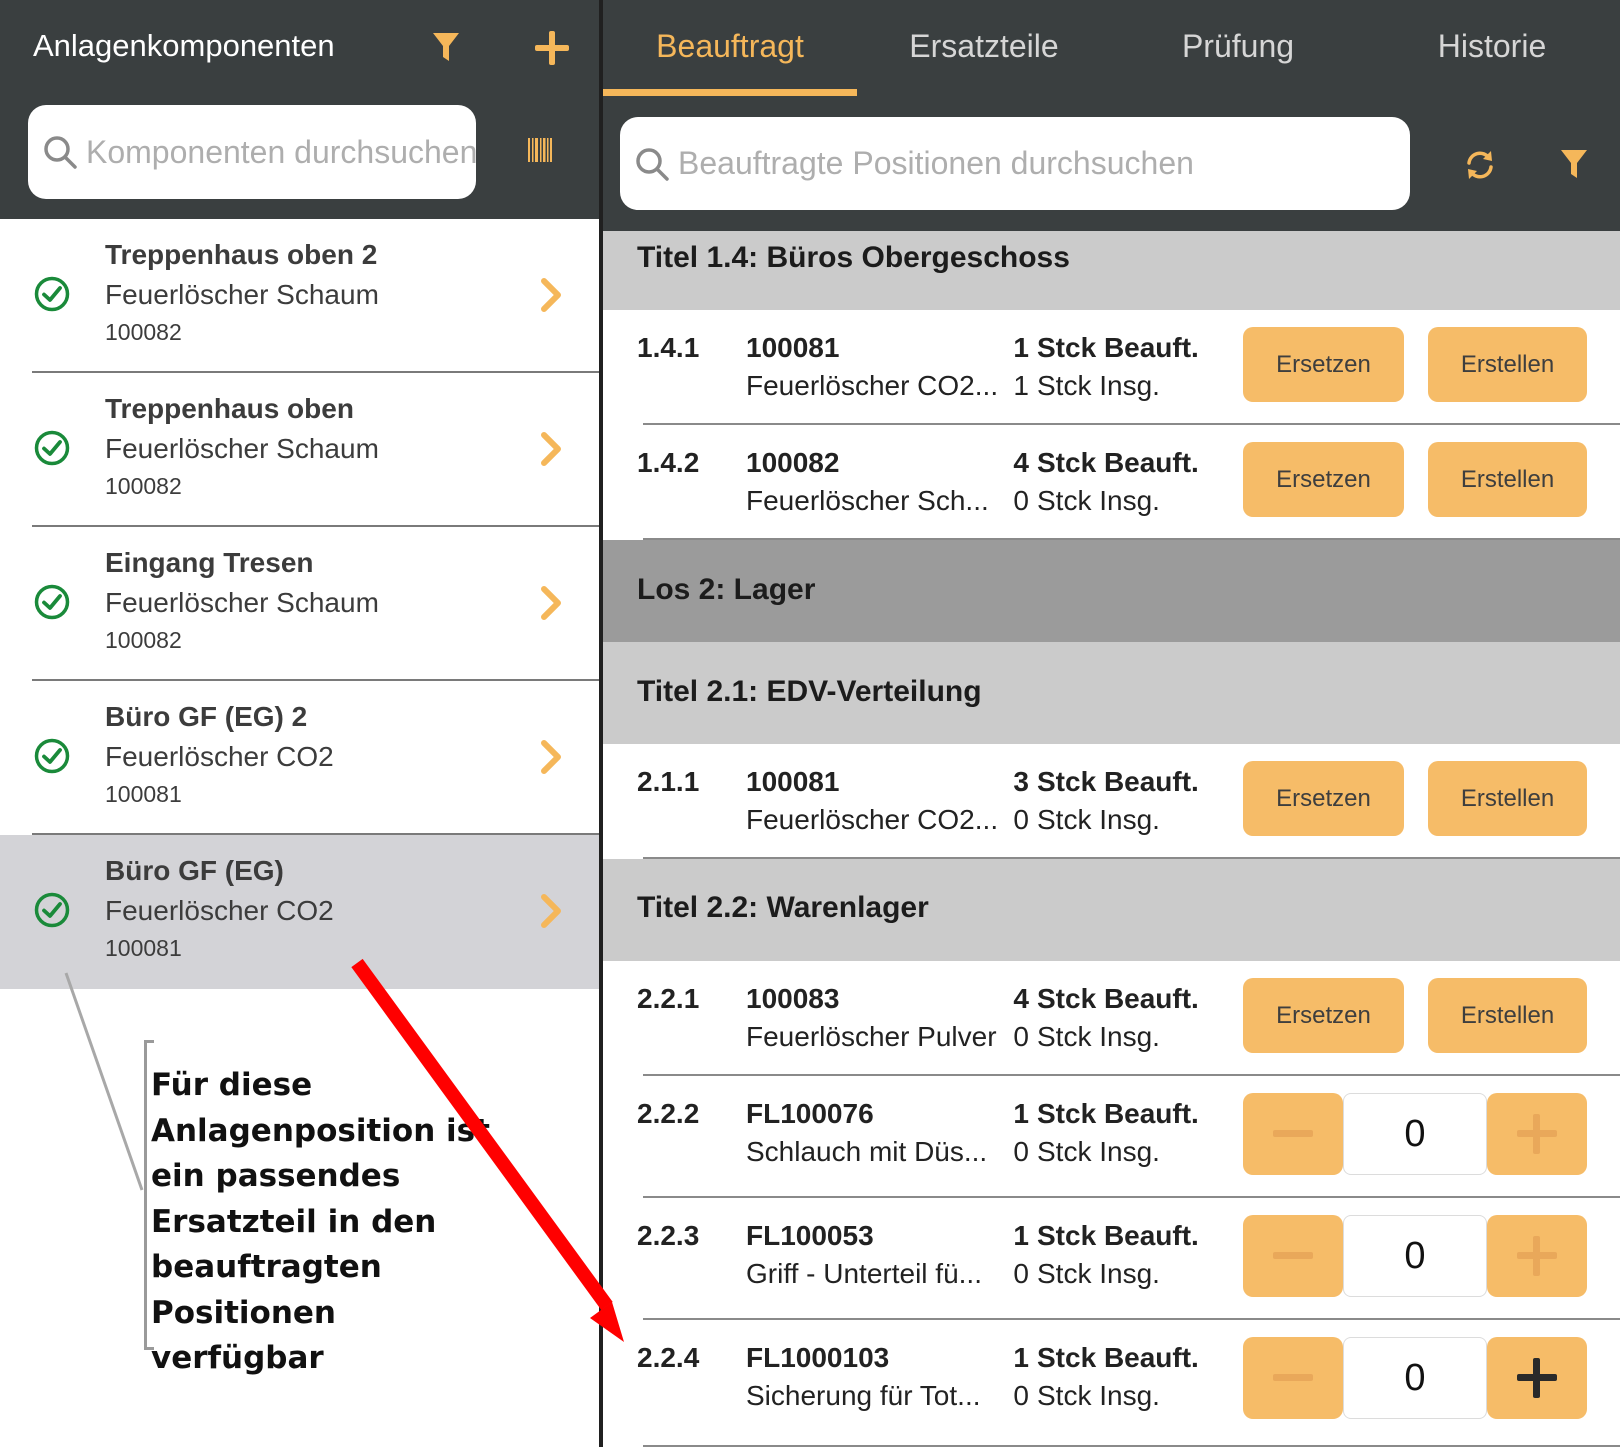 This screenshot has height=1447, width=1620. I want to click on component-name: Büro GF (EG), so click(194, 870).